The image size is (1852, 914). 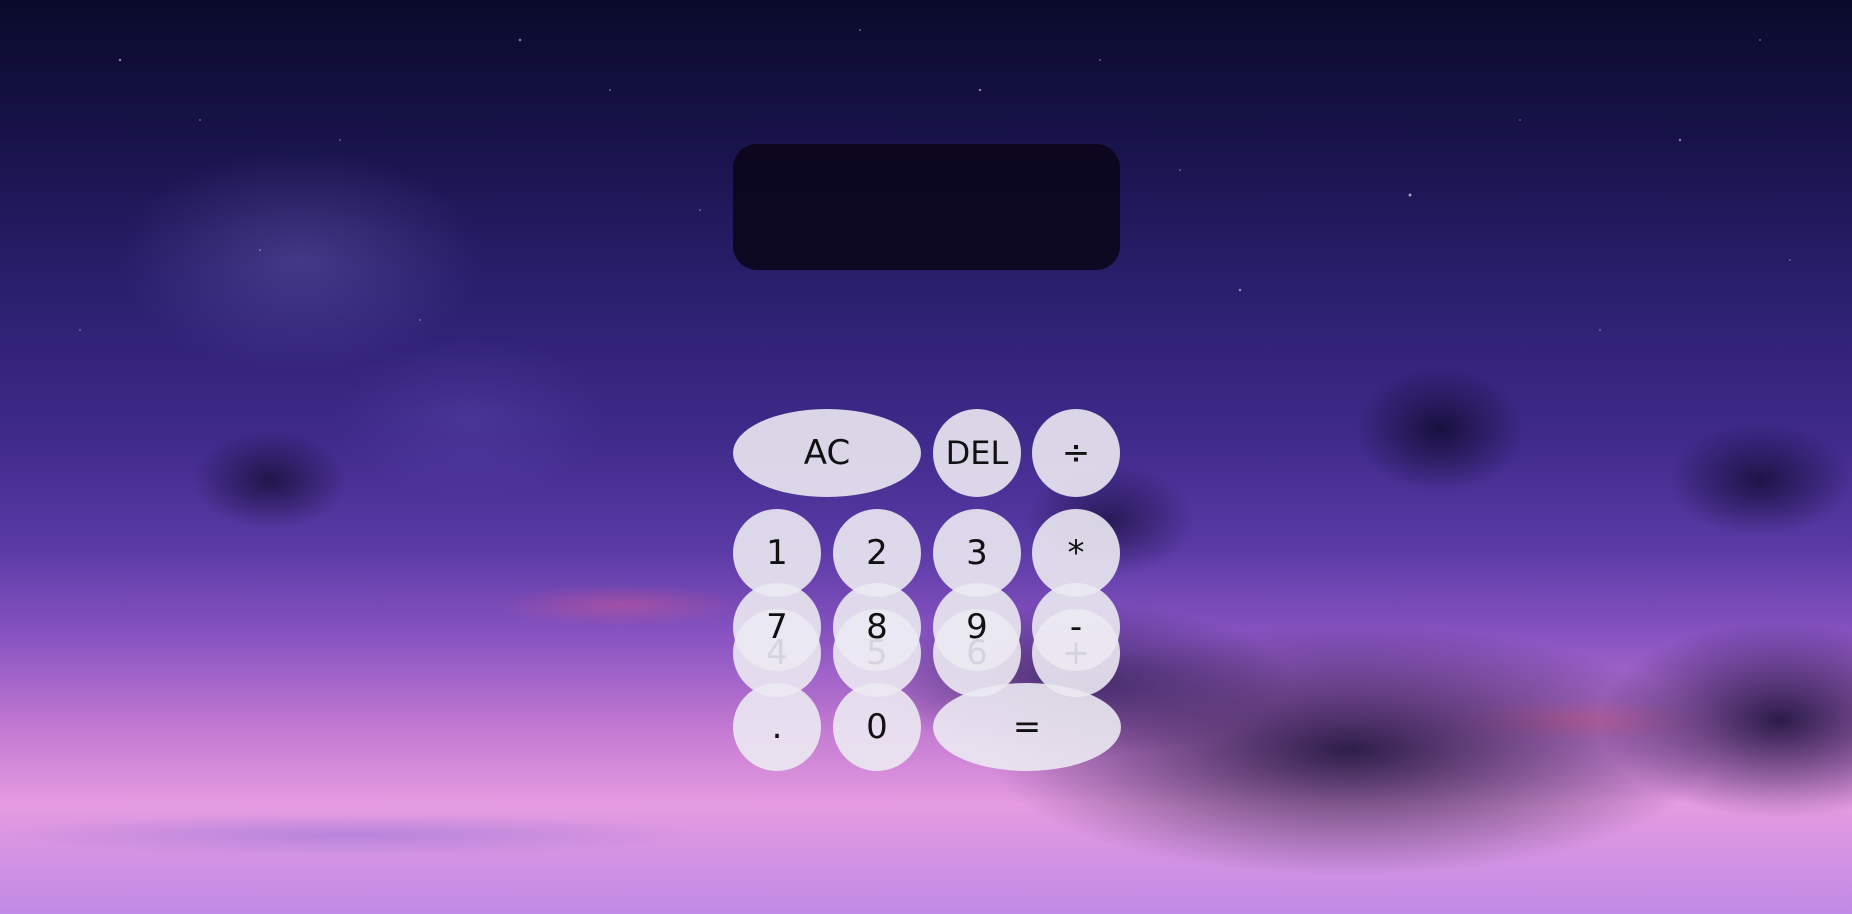 I want to click on calculator: AC DEL ÷ 1 2 3 * 4 5 6 +, so click(x=926, y=457).